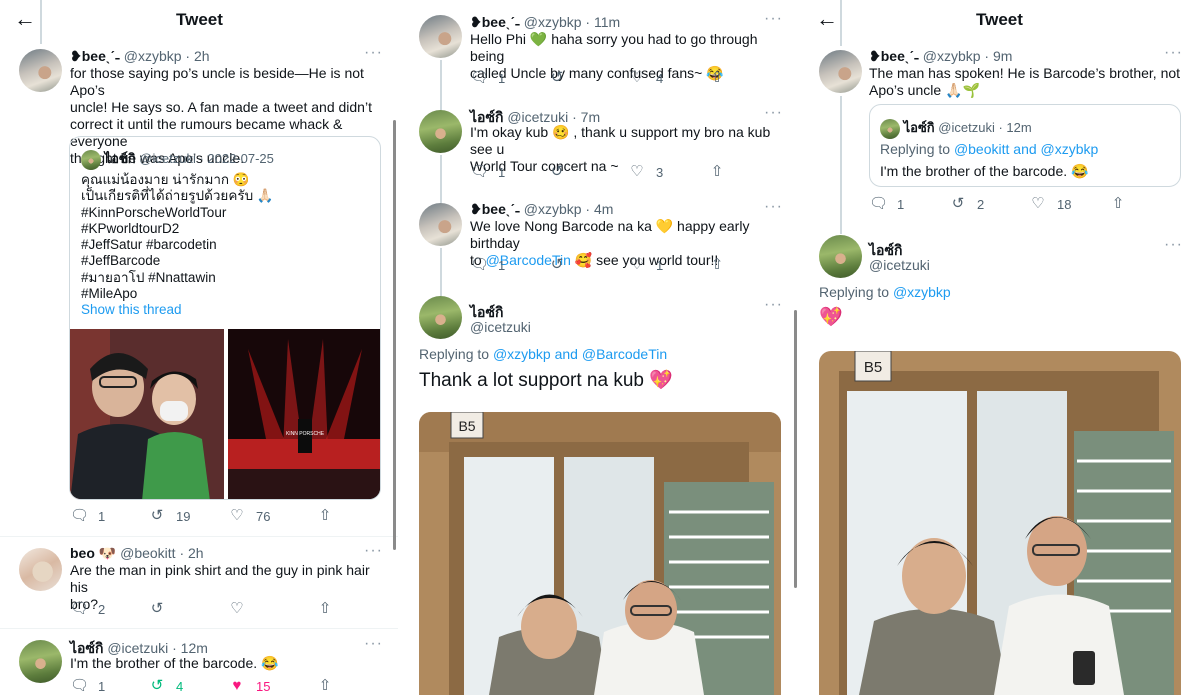 The image size is (1200, 695). Describe the element at coordinates (272, 516) in the screenshot. I see `like-button: ♡ 76` at that location.